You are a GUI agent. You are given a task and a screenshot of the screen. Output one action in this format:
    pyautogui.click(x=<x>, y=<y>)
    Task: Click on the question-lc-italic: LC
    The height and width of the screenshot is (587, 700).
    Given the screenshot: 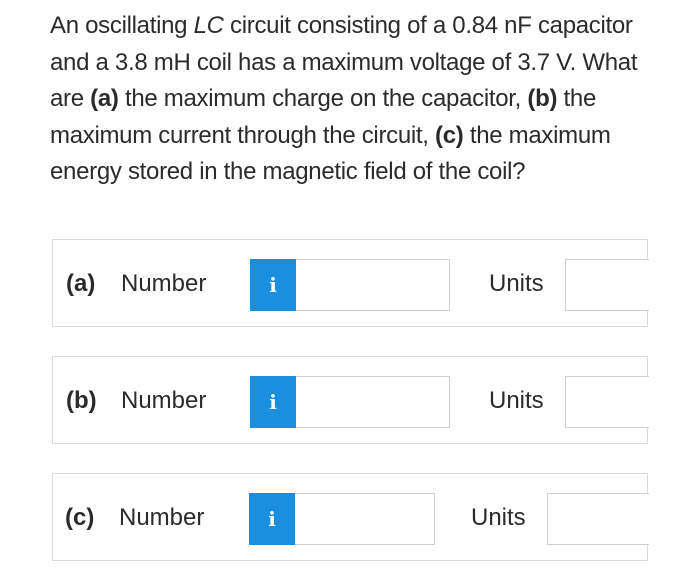 What is the action you would take?
    pyautogui.click(x=208, y=25)
    